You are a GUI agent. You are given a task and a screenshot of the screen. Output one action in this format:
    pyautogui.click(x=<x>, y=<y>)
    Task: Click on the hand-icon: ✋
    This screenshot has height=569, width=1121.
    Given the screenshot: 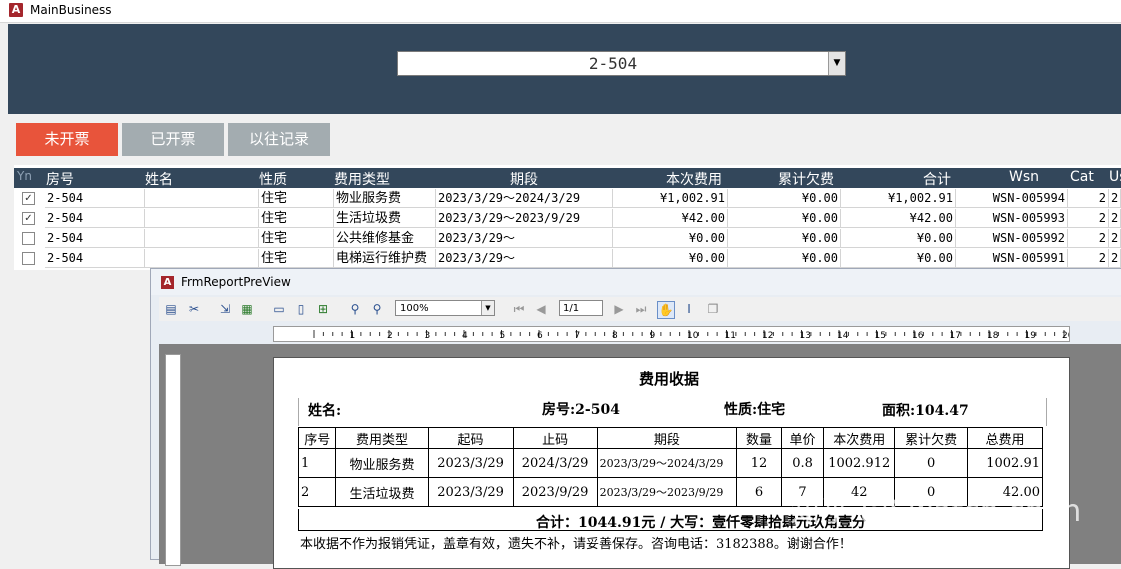 What is the action you would take?
    pyautogui.click(x=666, y=310)
    